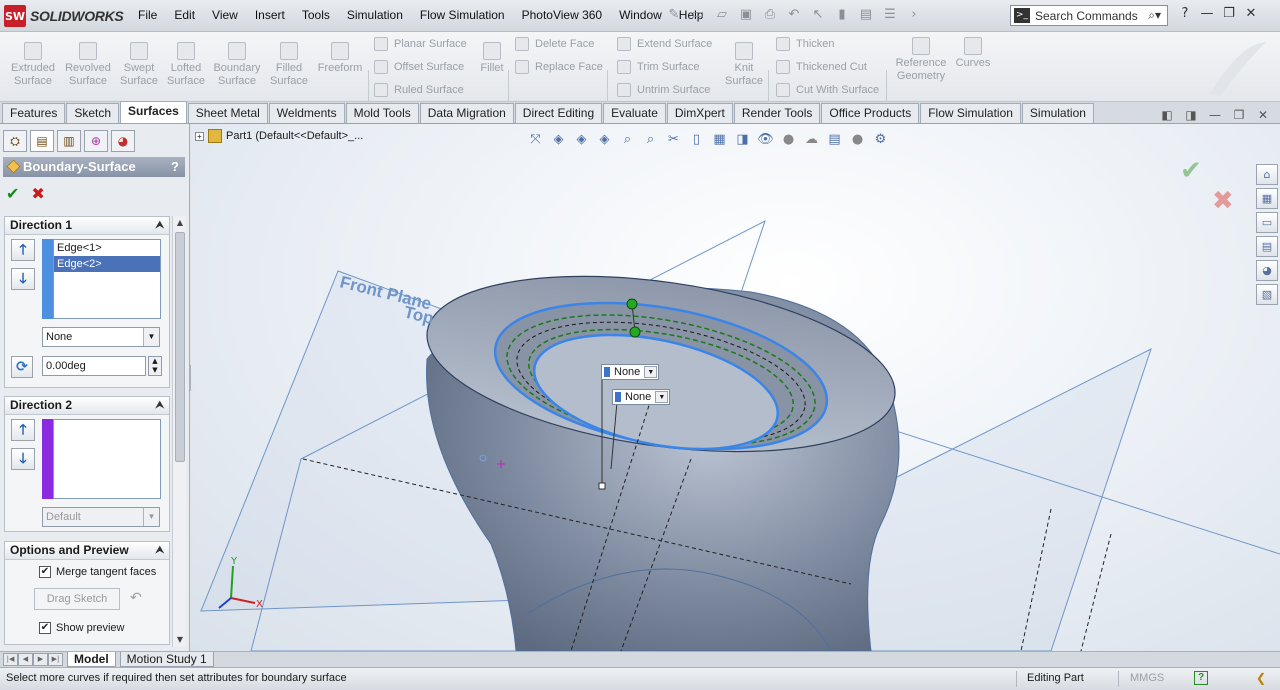 The width and height of the screenshot is (1280, 690). Describe the element at coordinates (1263, 115) in the screenshot. I see `doc-close-icon: ✕` at that location.